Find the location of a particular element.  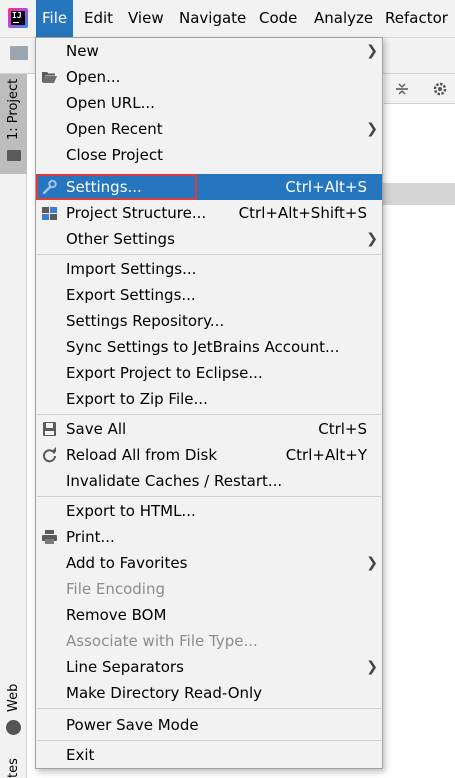

save-icon is located at coordinates (49, 429).